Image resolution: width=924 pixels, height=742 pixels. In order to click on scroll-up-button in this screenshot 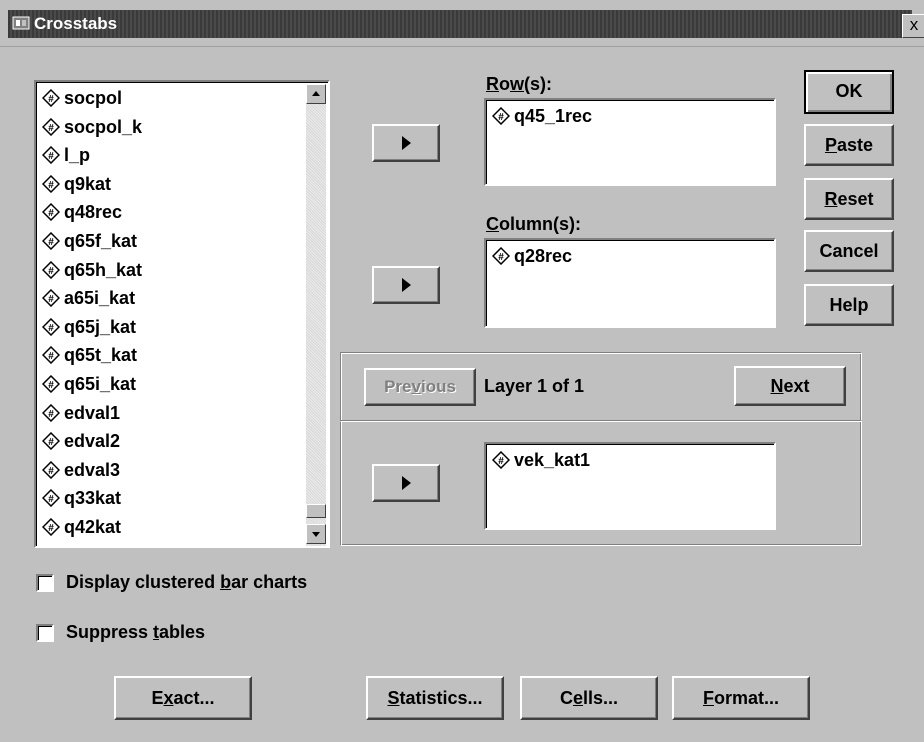, I will do `click(316, 94)`.